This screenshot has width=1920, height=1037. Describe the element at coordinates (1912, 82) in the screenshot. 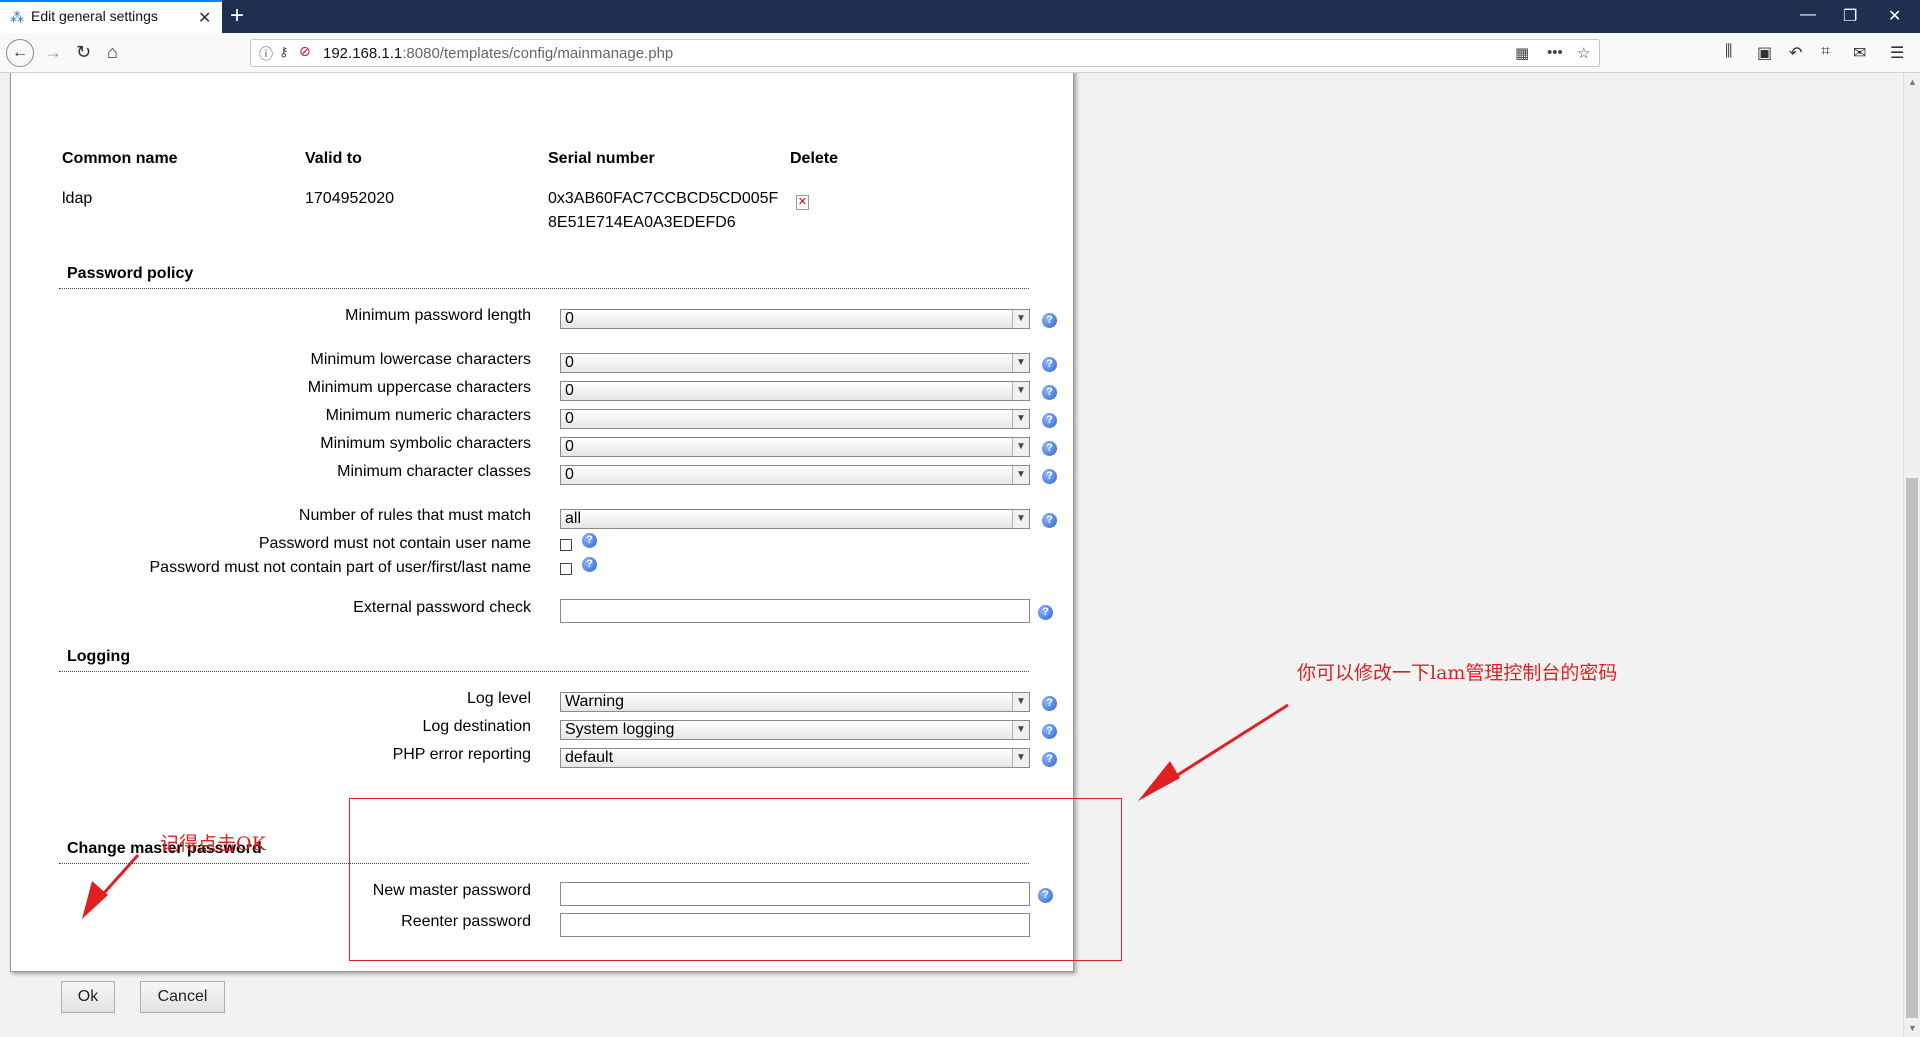

I see `scroll-up-icon: ▲` at that location.